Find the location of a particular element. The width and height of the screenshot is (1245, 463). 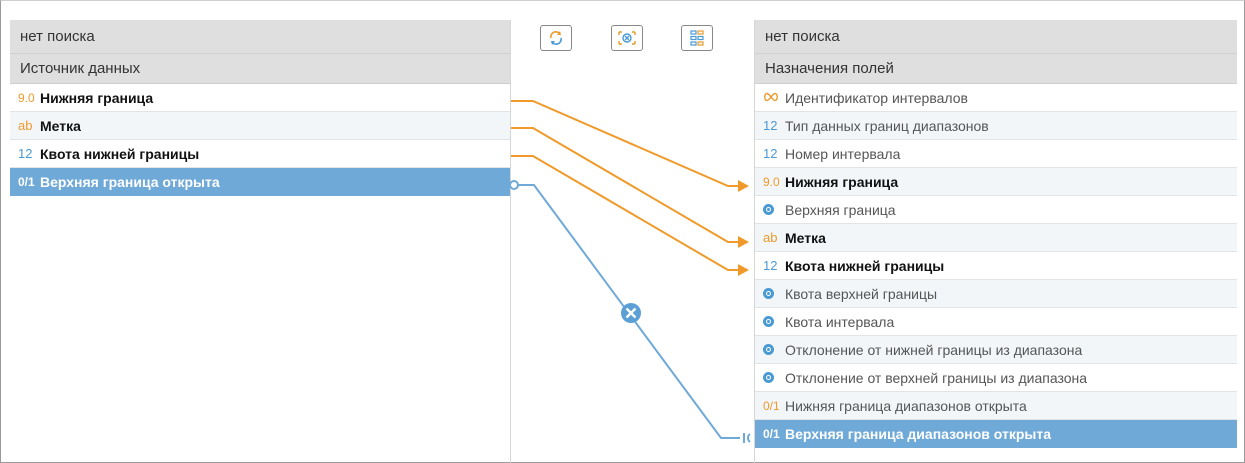

target-row-label: Идентификатор интервалов is located at coordinates (876, 97).